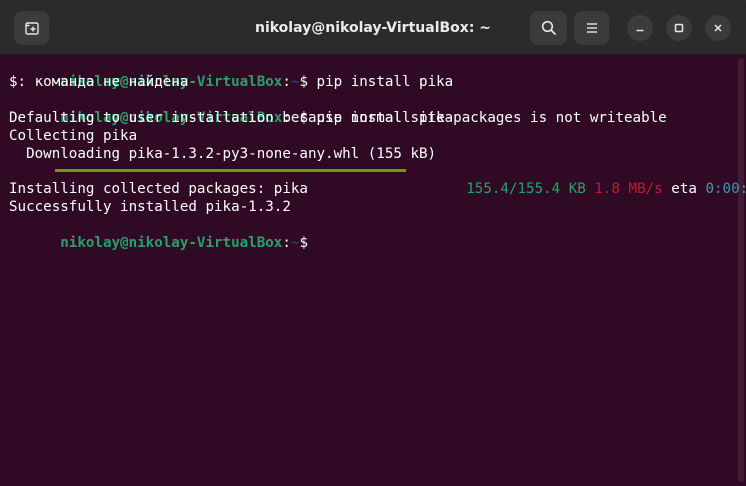  Describe the element at coordinates (580, 179) in the screenshot. I see `progress-stats: 155.4/155.4 KB 1.8 MB/s eta 0:00:00` at that location.